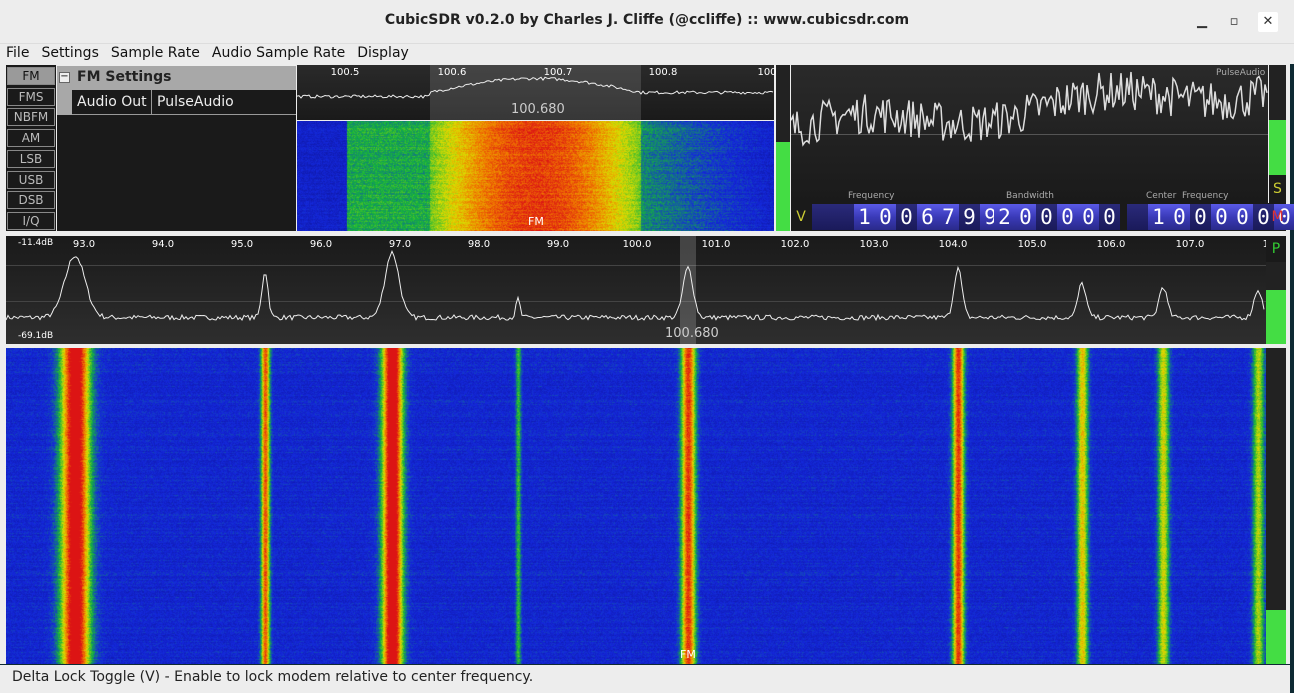 This screenshot has width=1294, height=693. Describe the element at coordinates (31, 138) in the screenshot. I see `mode-button-am: AM` at that location.